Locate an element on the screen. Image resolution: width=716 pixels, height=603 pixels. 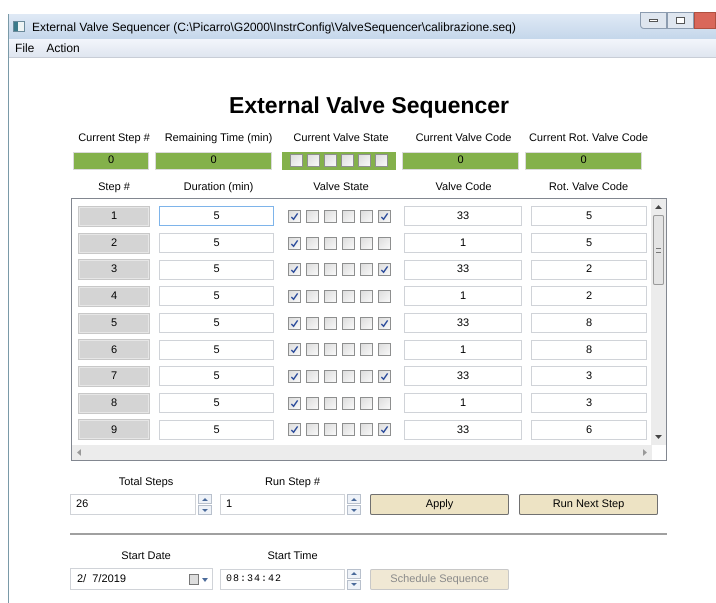
button: Run Next Step is located at coordinates (588, 504).